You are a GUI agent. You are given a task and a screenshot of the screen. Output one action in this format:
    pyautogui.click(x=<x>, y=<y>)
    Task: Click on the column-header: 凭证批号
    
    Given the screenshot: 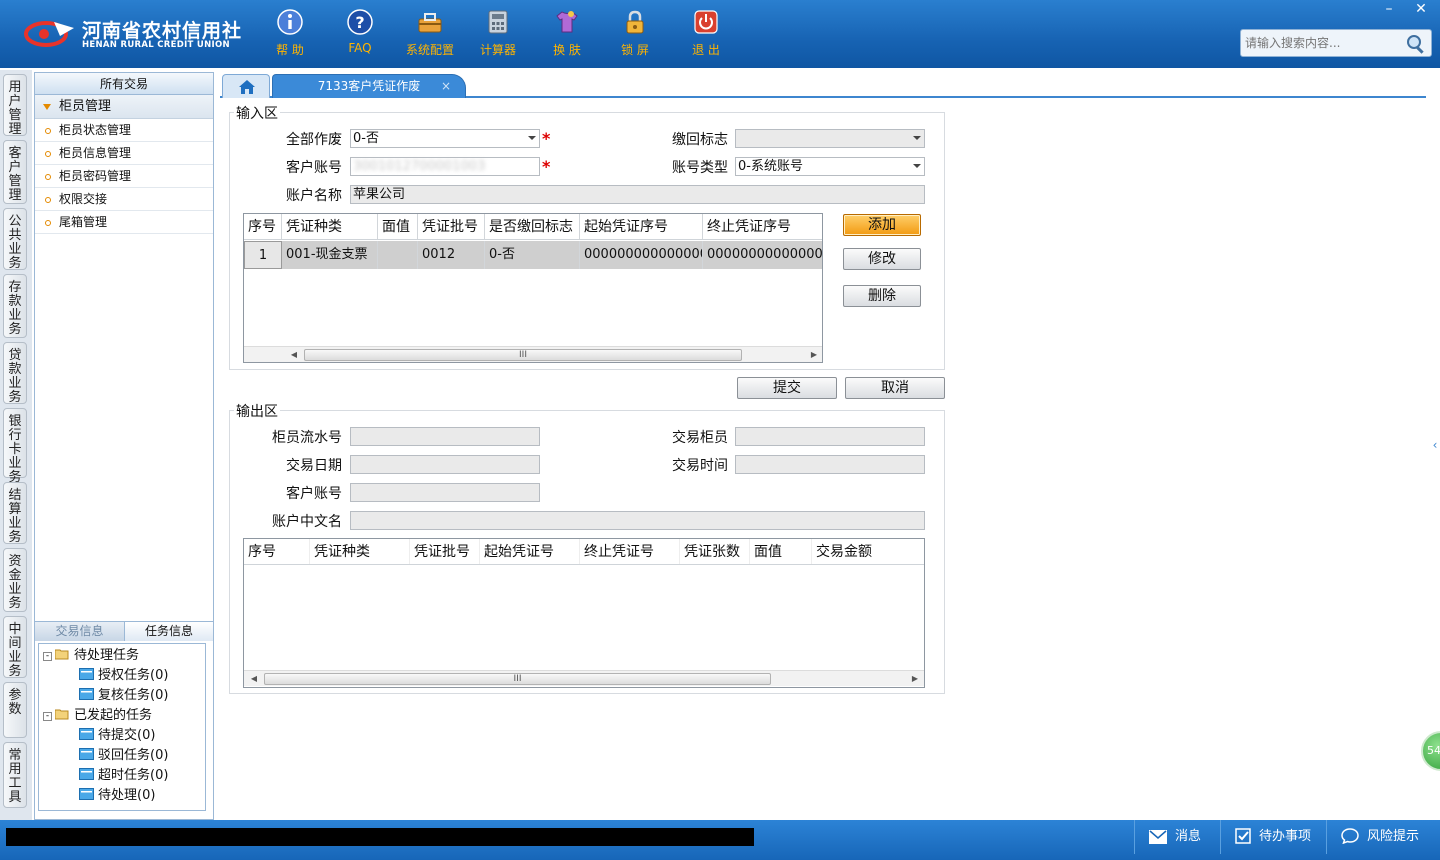 What is the action you would take?
    pyautogui.click(x=445, y=551)
    